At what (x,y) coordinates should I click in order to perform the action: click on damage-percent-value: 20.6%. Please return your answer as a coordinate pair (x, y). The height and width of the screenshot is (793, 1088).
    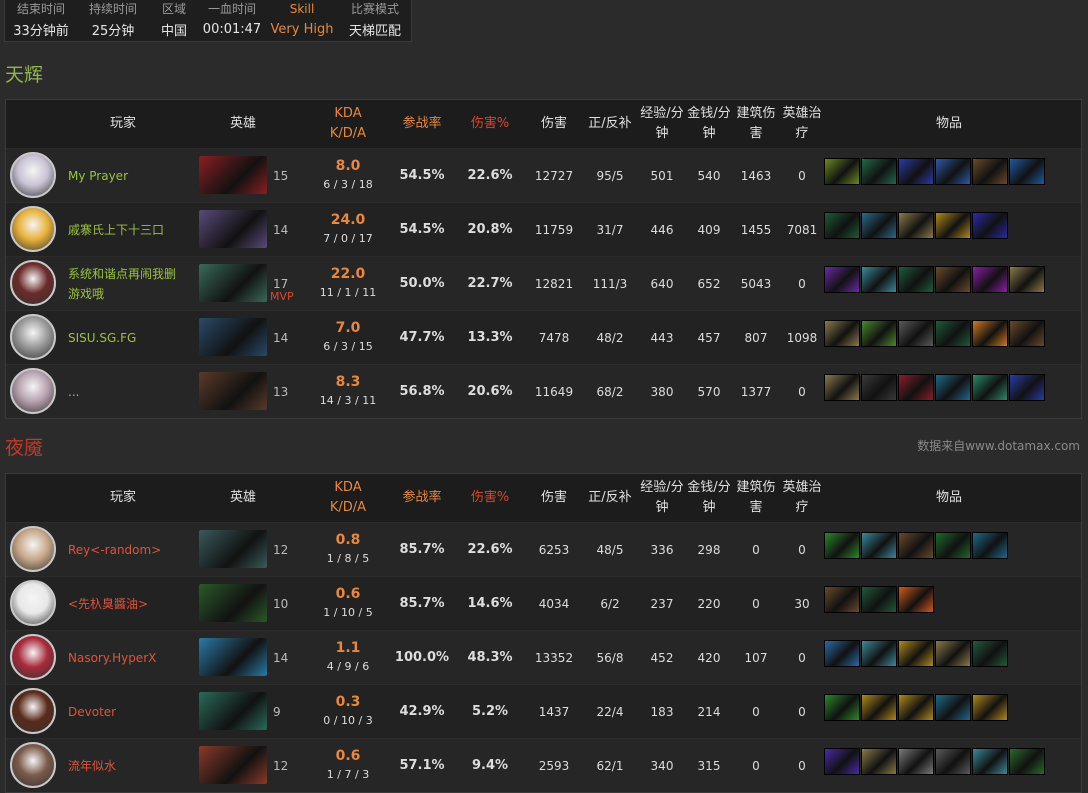
    Looking at the image, I should click on (490, 391).